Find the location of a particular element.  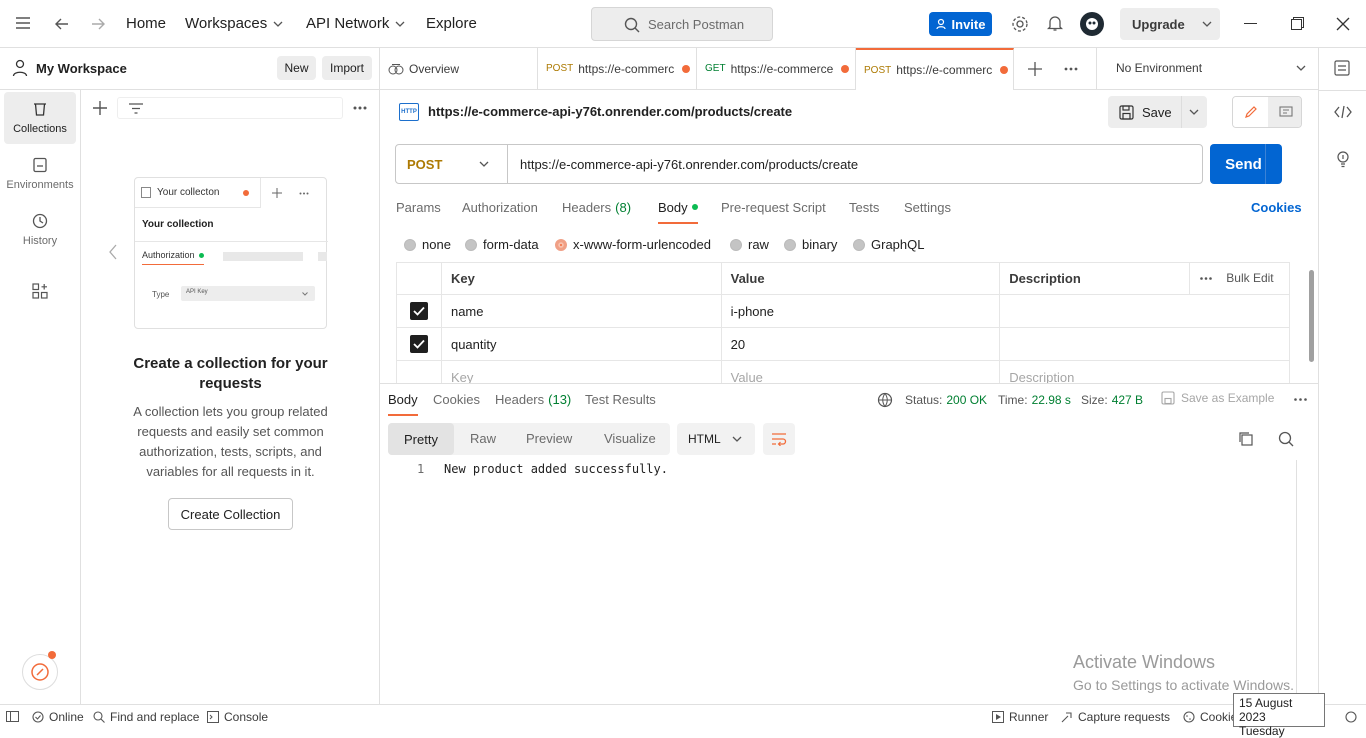

minimize-icon is located at coordinates (1250, 23).